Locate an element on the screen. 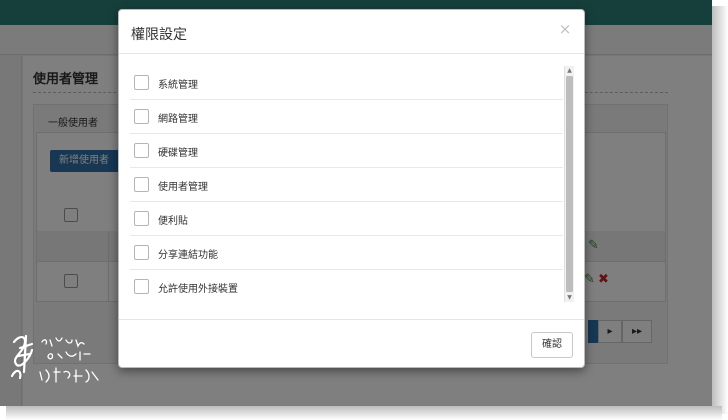 This screenshot has width=728, height=420. permission-item-external-devices: 允許使用外接裝置 is located at coordinates (346, 286).